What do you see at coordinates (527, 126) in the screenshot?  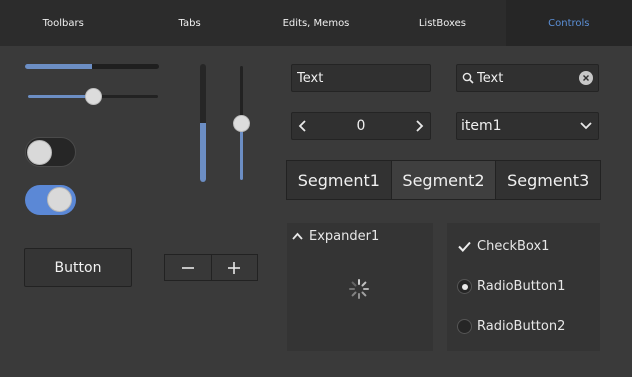 I see `combo-box: item1` at bounding box center [527, 126].